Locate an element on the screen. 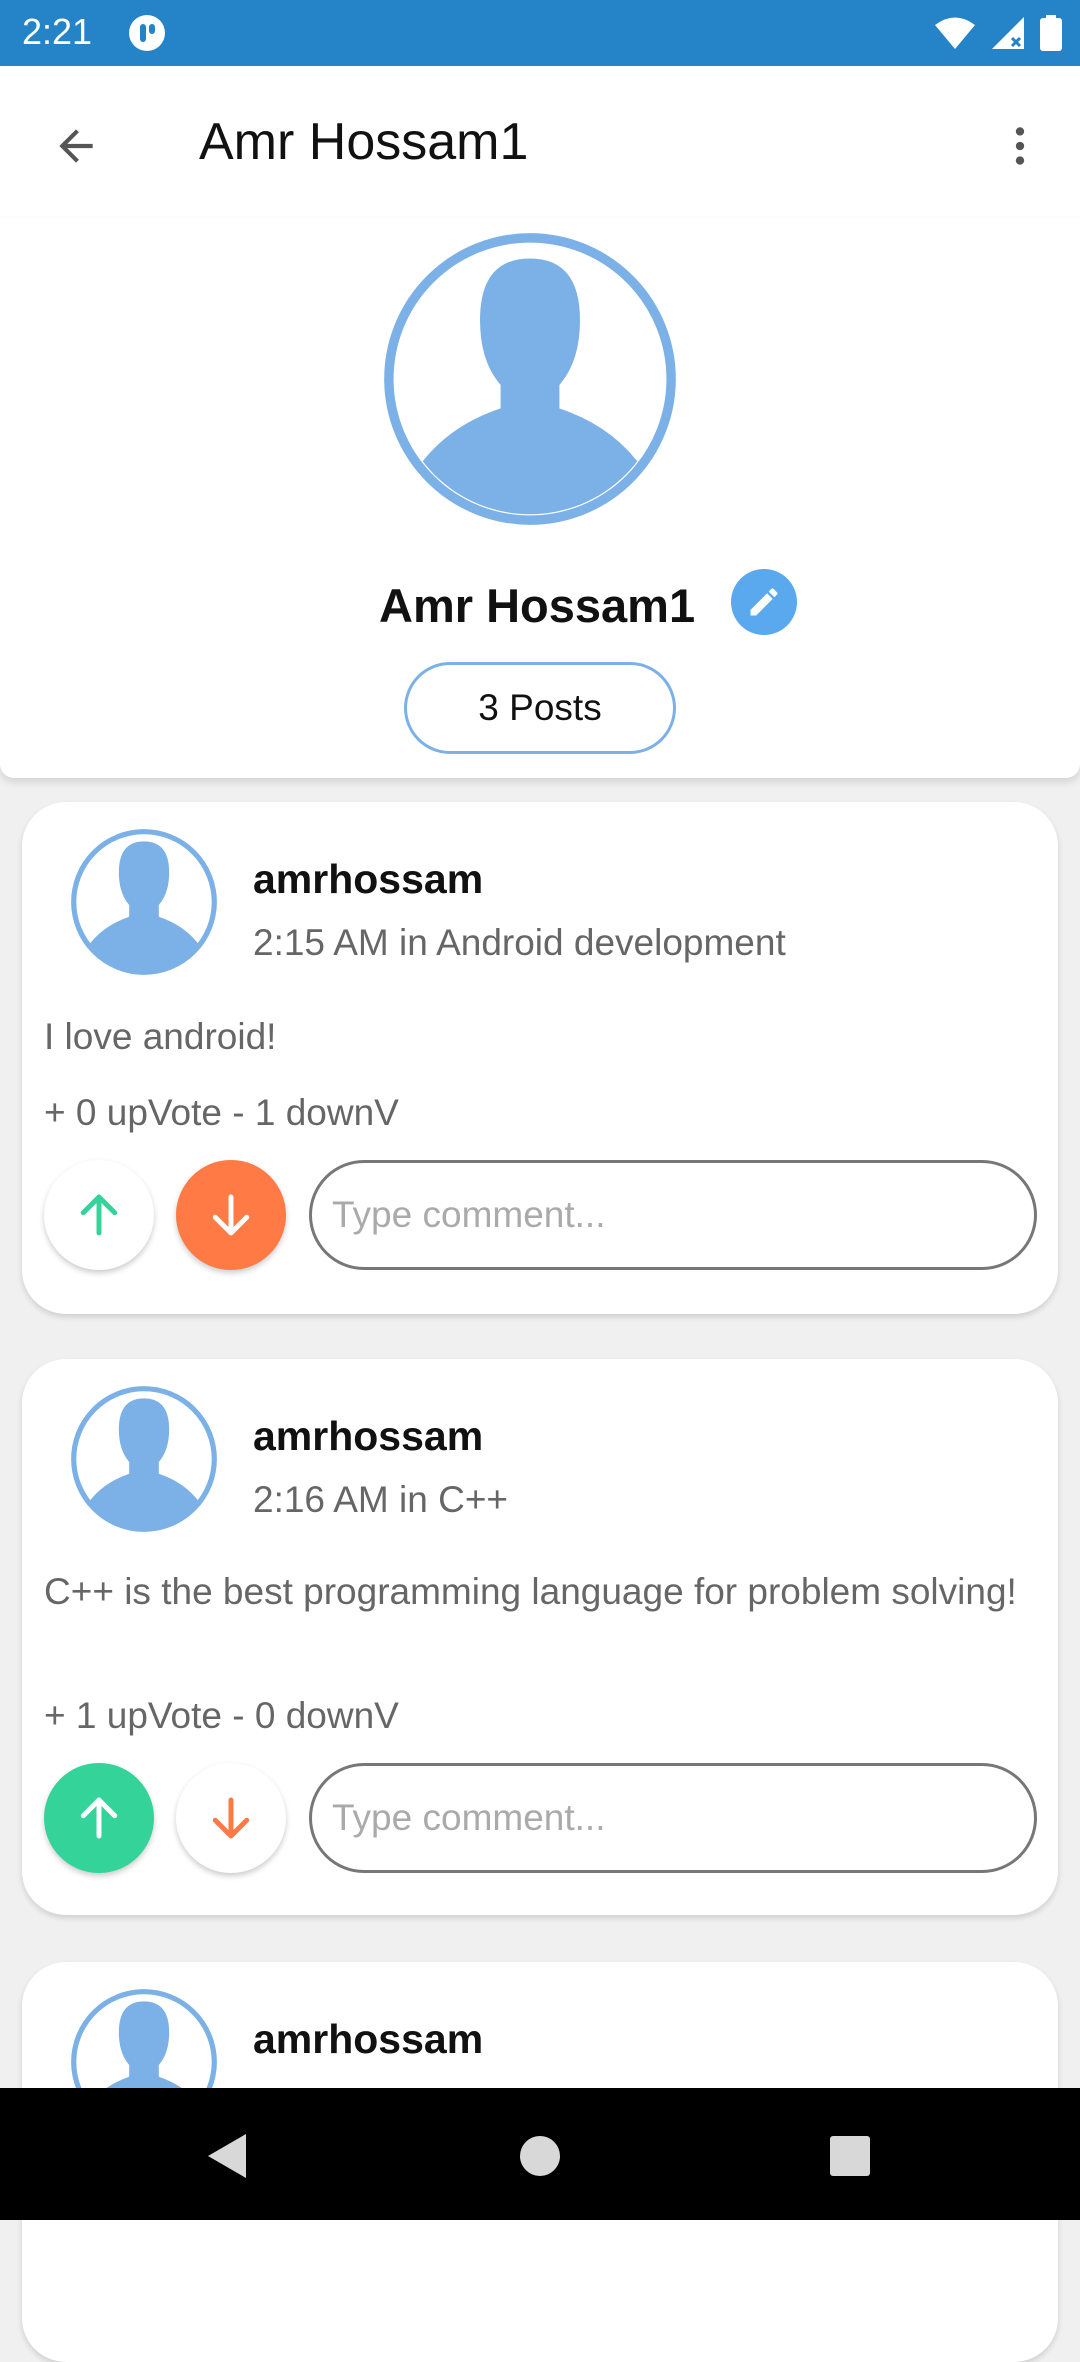  edit-name-button is located at coordinates (764, 602).